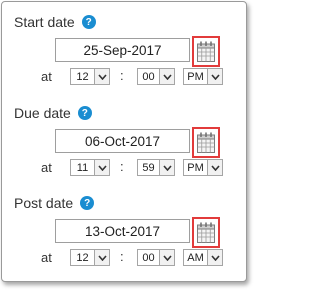 This screenshot has height=290, width=320. I want to click on post-time-row: at 12 : 00 AM, so click(124, 257).